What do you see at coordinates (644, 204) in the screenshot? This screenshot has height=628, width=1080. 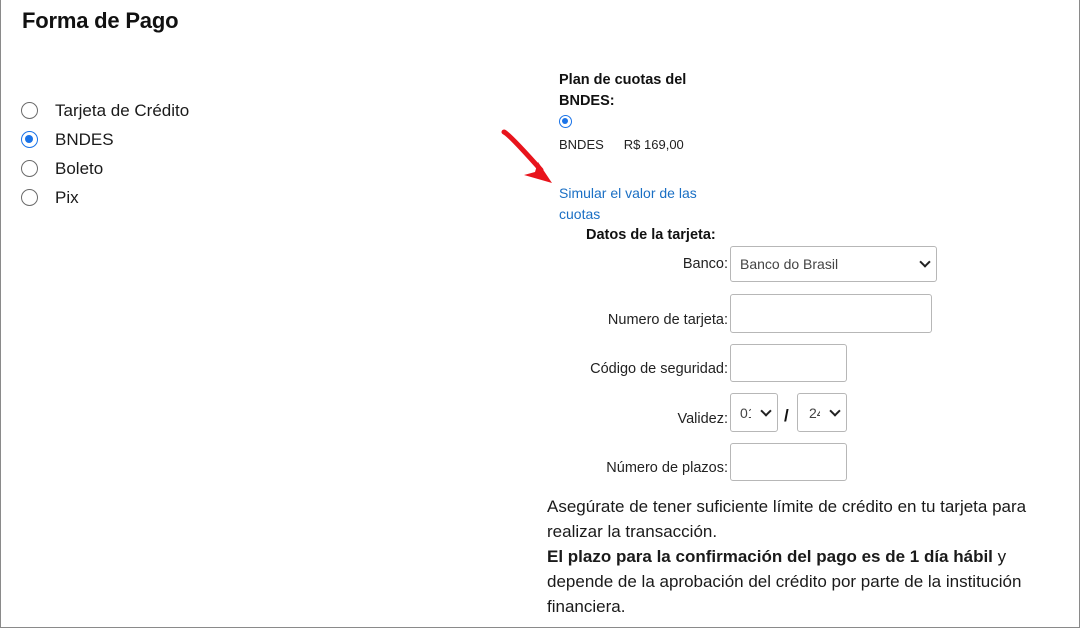 I see `simulate-installments-link: Simular el valor de las cuotas` at bounding box center [644, 204].